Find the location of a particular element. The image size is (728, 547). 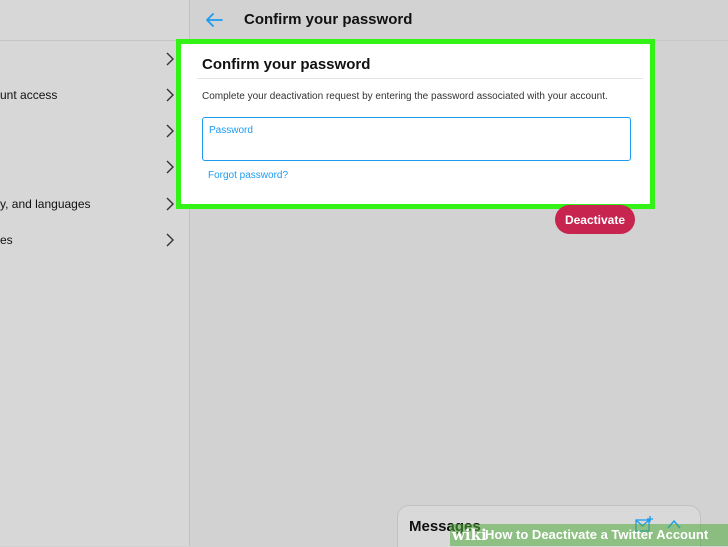

forgot-password-link: Forgot password? is located at coordinates (248, 175).